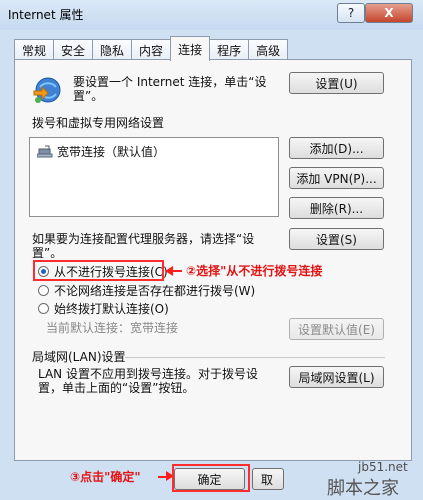 The image size is (423, 500). I want to click on connections-list: 宽带连接（默认值）, so click(154, 177).